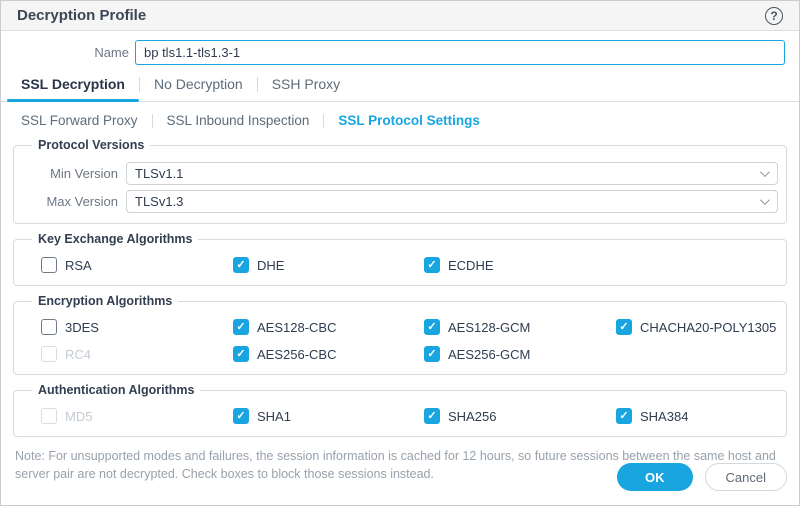  What do you see at coordinates (111, 52) in the screenshot?
I see `name-label: Name` at bounding box center [111, 52].